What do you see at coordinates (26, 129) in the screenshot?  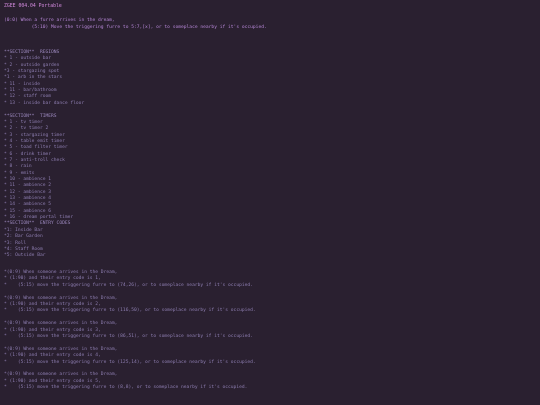 I see `code-line: * 2 - tv timer 2` at bounding box center [26, 129].